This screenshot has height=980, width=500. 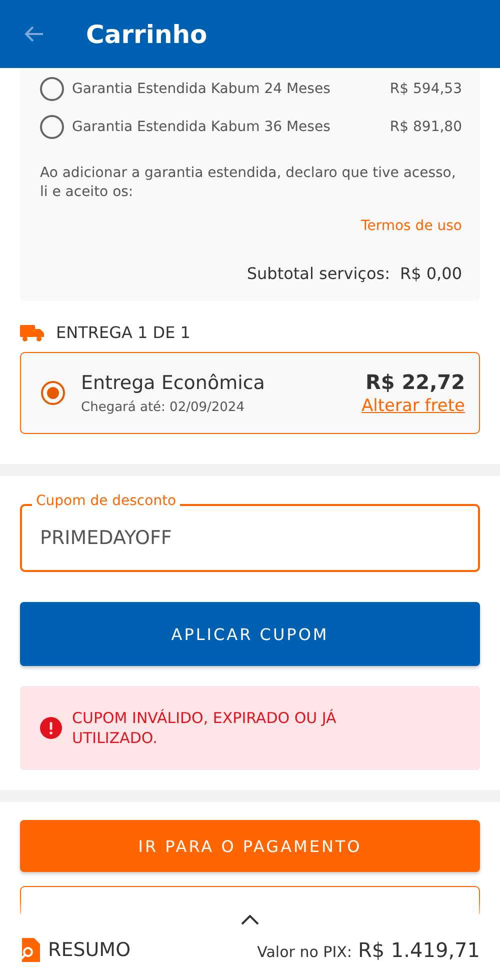 What do you see at coordinates (318, 273) in the screenshot?
I see `subtotal-label: Subtotal serviços:` at bounding box center [318, 273].